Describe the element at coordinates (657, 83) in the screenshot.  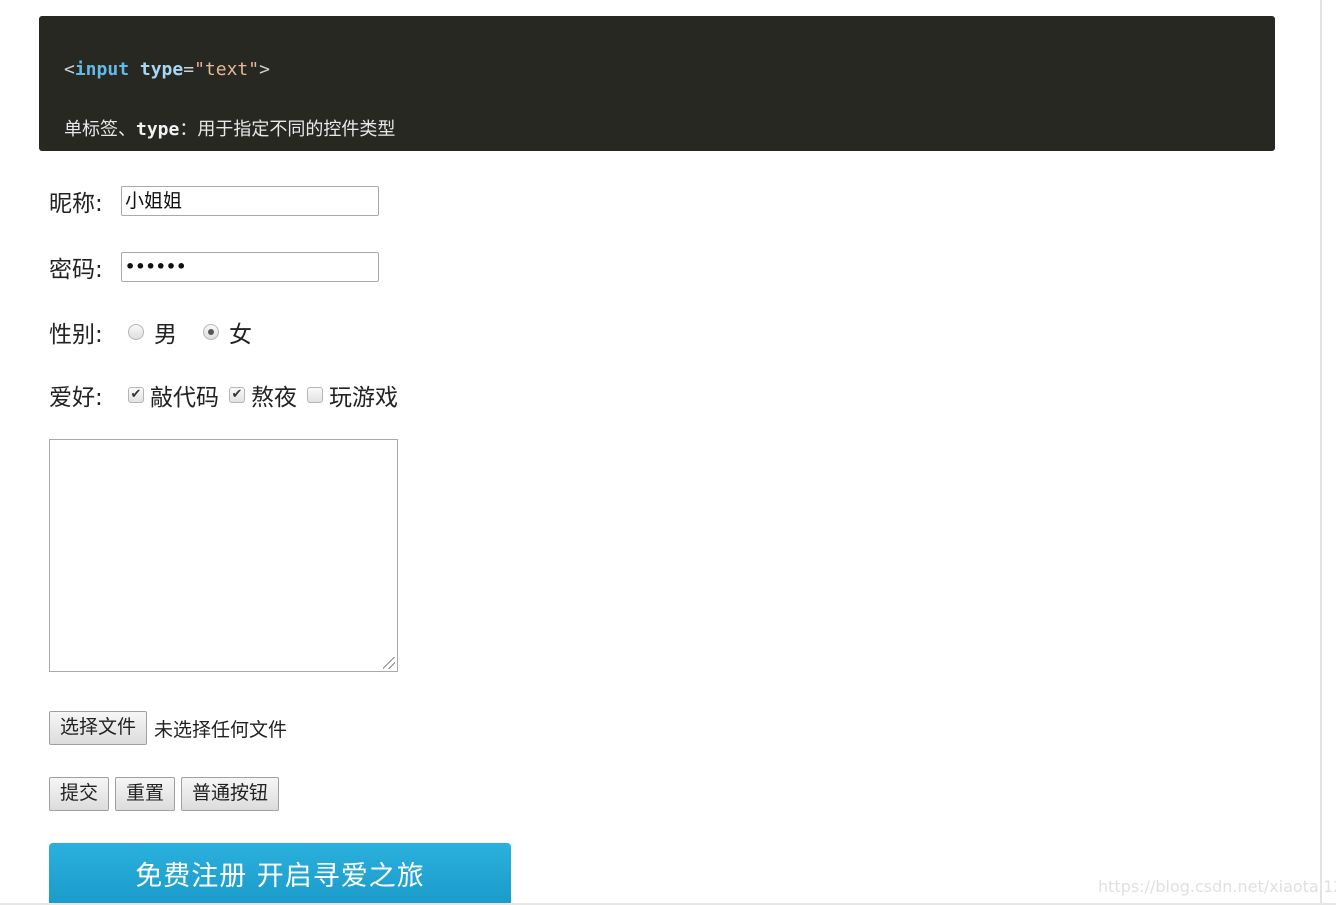
I see `code-snippet: <input type="text"> 单标签、type：用于指定不同的控件类型` at that location.